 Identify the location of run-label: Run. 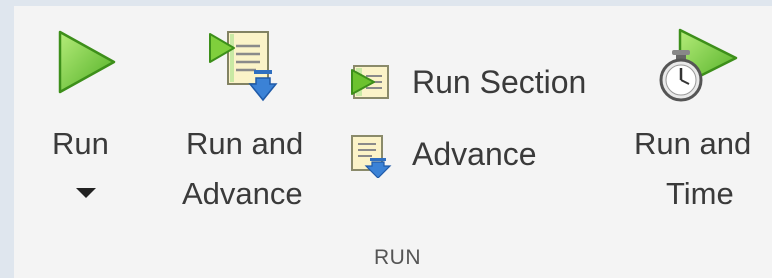
(80, 143).